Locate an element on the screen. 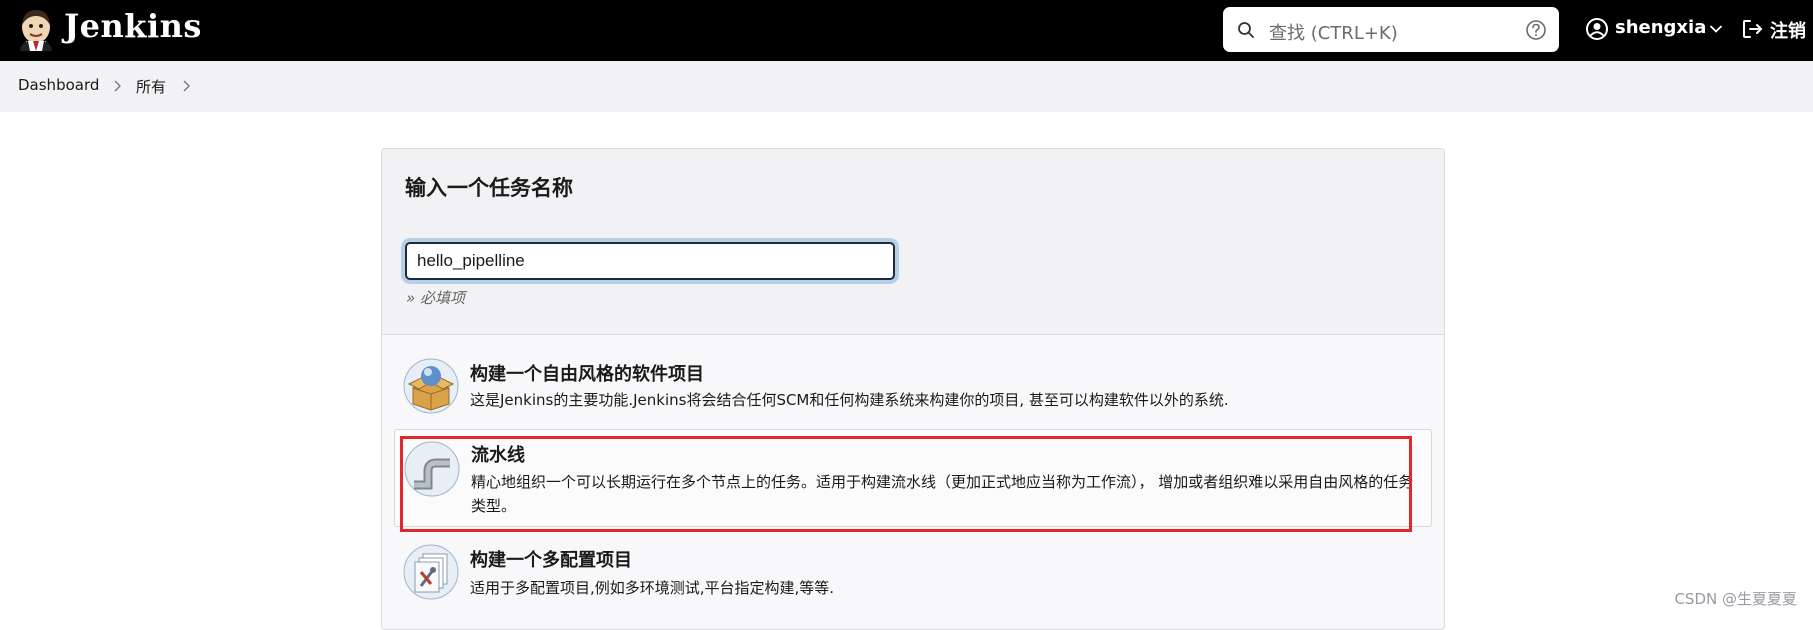  item-title: 构建一个多配置项目 is located at coordinates (551, 560).